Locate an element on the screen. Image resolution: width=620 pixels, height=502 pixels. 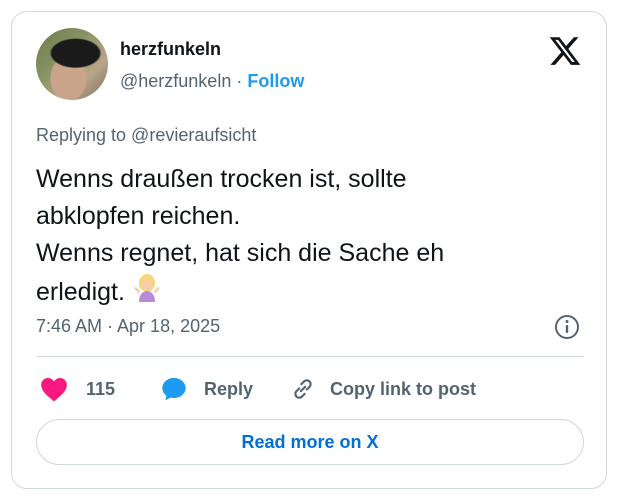
woman-shrugging-icon is located at coordinates (146, 288).